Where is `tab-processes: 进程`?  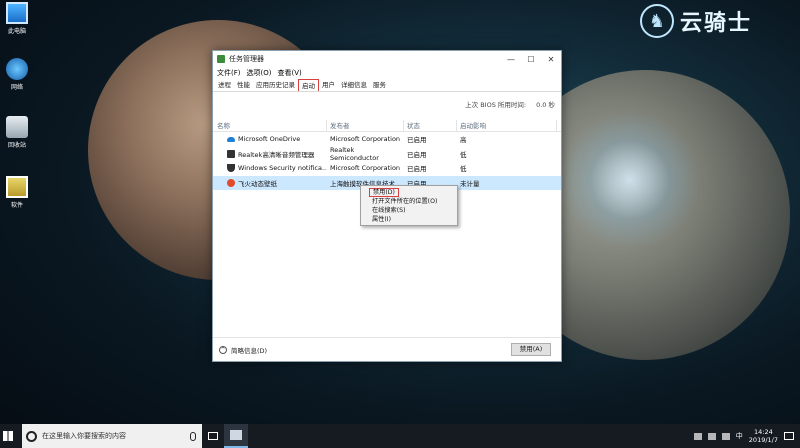 tab-processes: 进程 is located at coordinates (224, 85).